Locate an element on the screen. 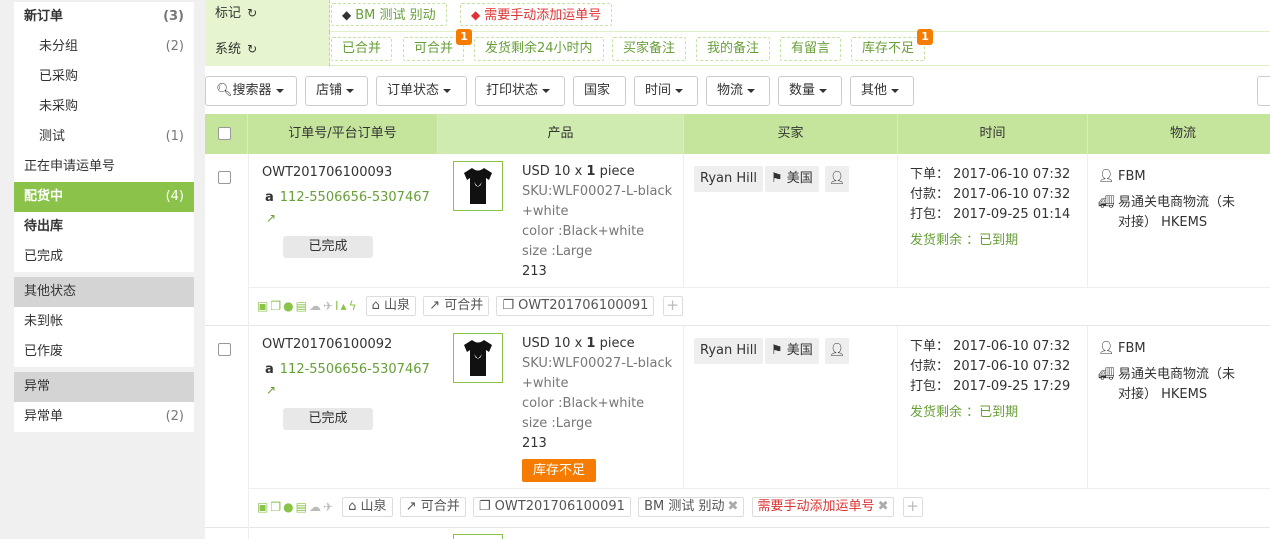 Image resolution: width=1270 pixels, height=539 pixels. system-chip-merged: 已合并 is located at coordinates (362, 49).